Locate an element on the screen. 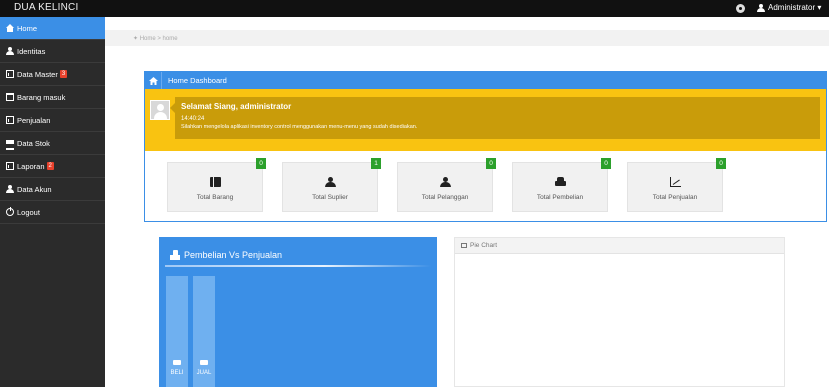 This screenshot has height=387, width=829. sidebar-item-home: Home is located at coordinates (52, 28).